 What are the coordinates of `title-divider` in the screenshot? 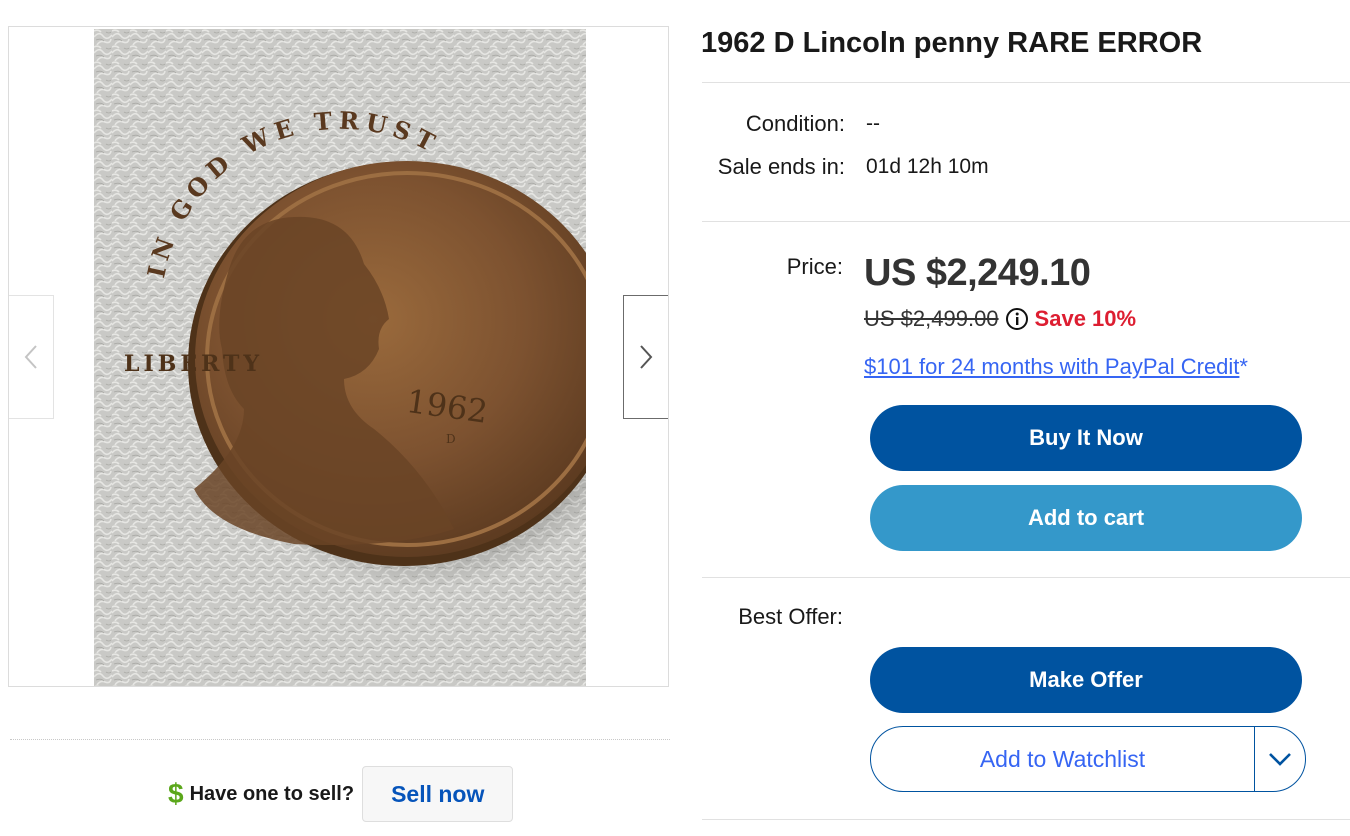 It's located at (1026, 82).